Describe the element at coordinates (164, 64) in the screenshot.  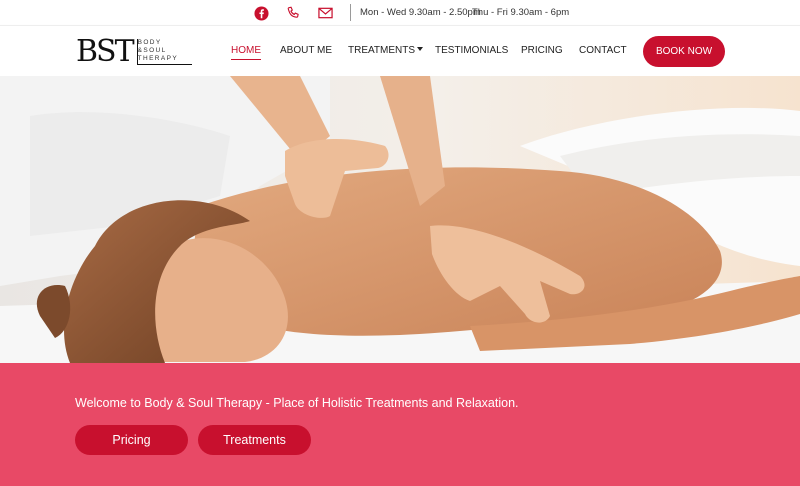
I see `logo-underline` at that location.